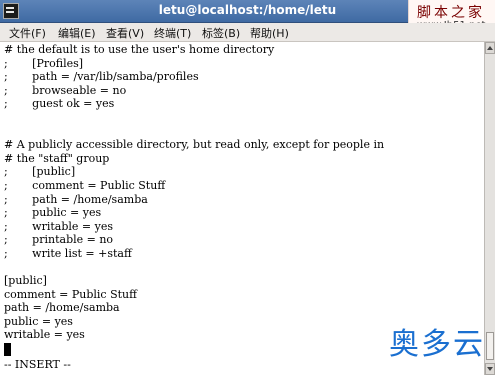 This screenshot has width=495, height=375. What do you see at coordinates (38, 321) in the screenshot?
I see `terminal-line: public = yes` at bounding box center [38, 321].